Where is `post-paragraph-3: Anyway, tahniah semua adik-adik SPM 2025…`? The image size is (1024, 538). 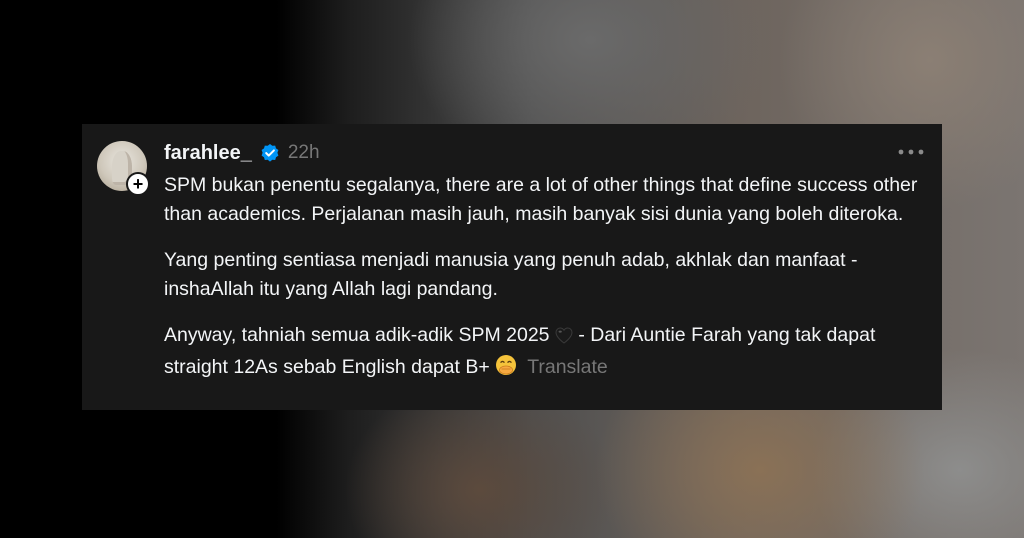
post-paragraph-3: Anyway, tahniah semua adik-adik SPM 2025… is located at coordinates (544, 353).